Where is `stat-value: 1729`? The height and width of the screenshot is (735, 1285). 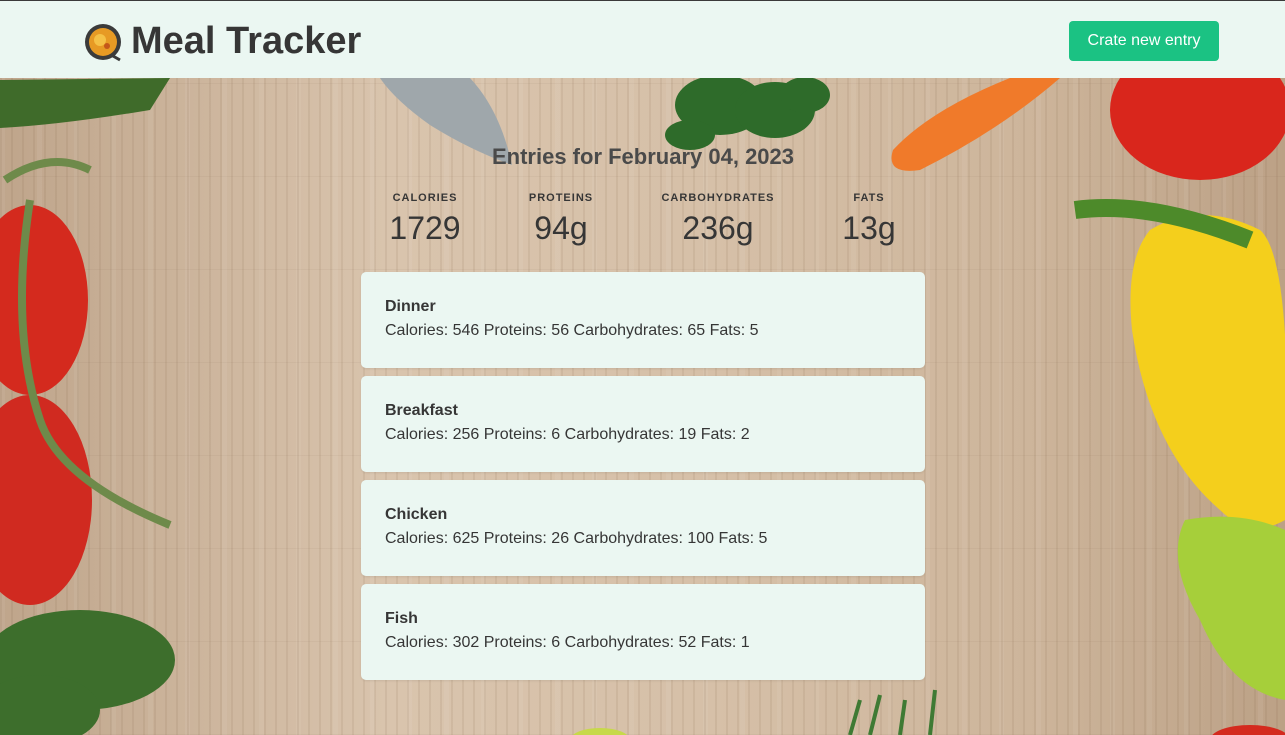
stat-value: 1729 is located at coordinates (425, 228).